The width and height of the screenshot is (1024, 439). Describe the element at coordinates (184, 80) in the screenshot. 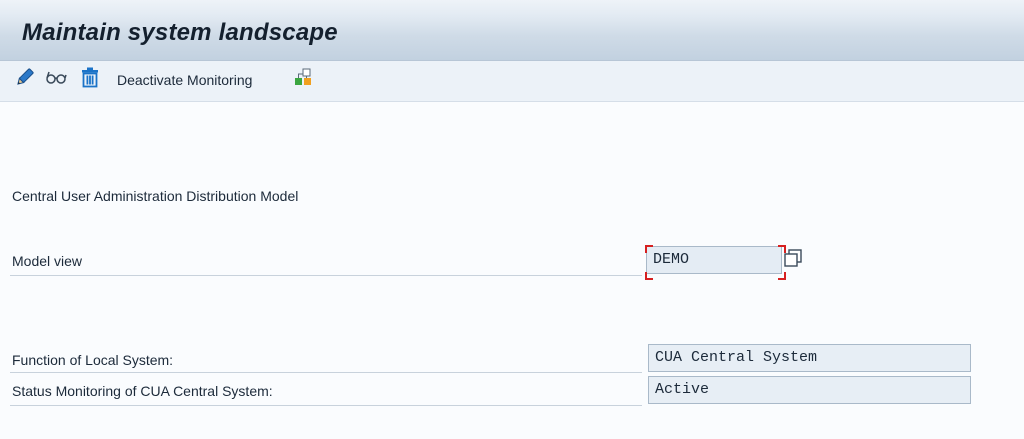

I see `deactivate-monitoring-button: Deactivate Monitoring` at that location.